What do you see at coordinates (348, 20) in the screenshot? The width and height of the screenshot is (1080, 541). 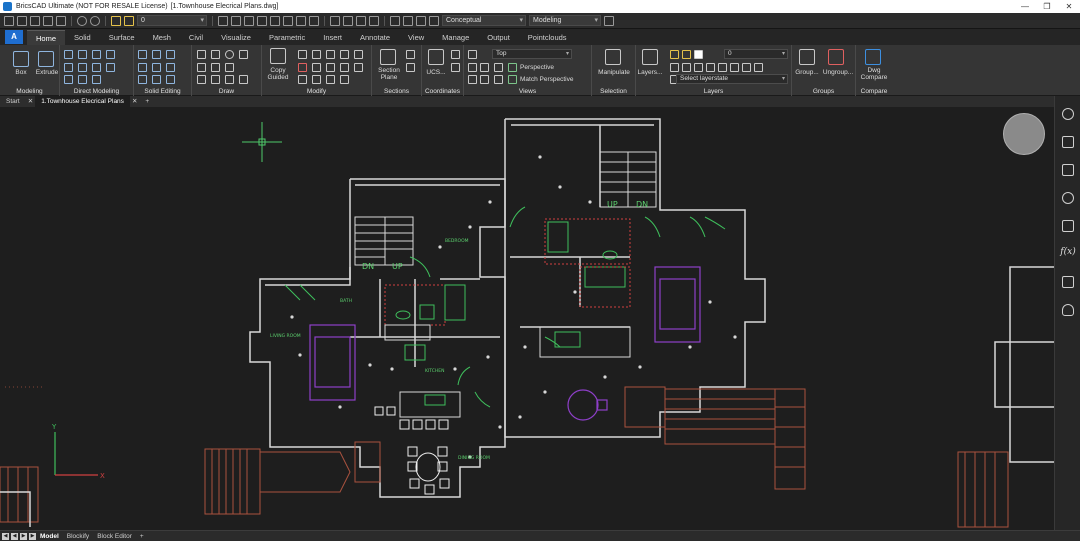 I see `zoom-extents-icon` at bounding box center [348, 20].